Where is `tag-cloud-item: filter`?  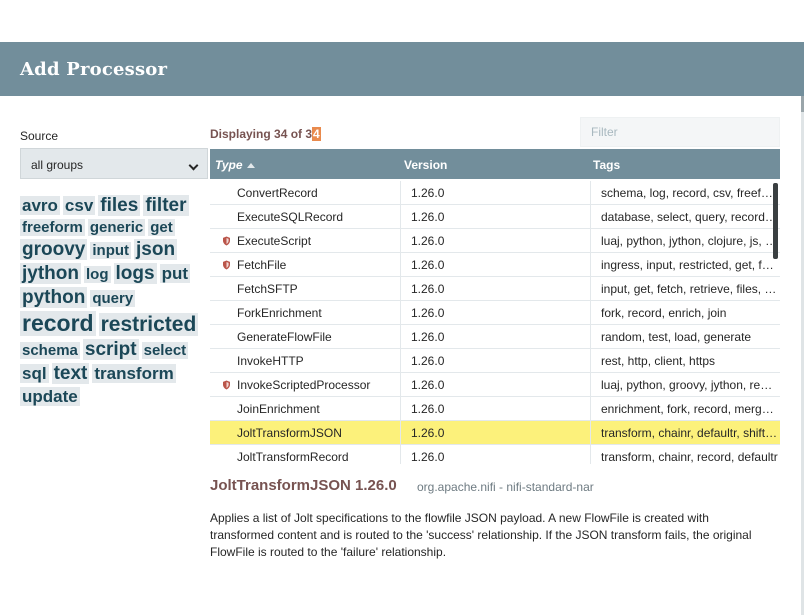 tag-cloud-item: filter is located at coordinates (166, 205).